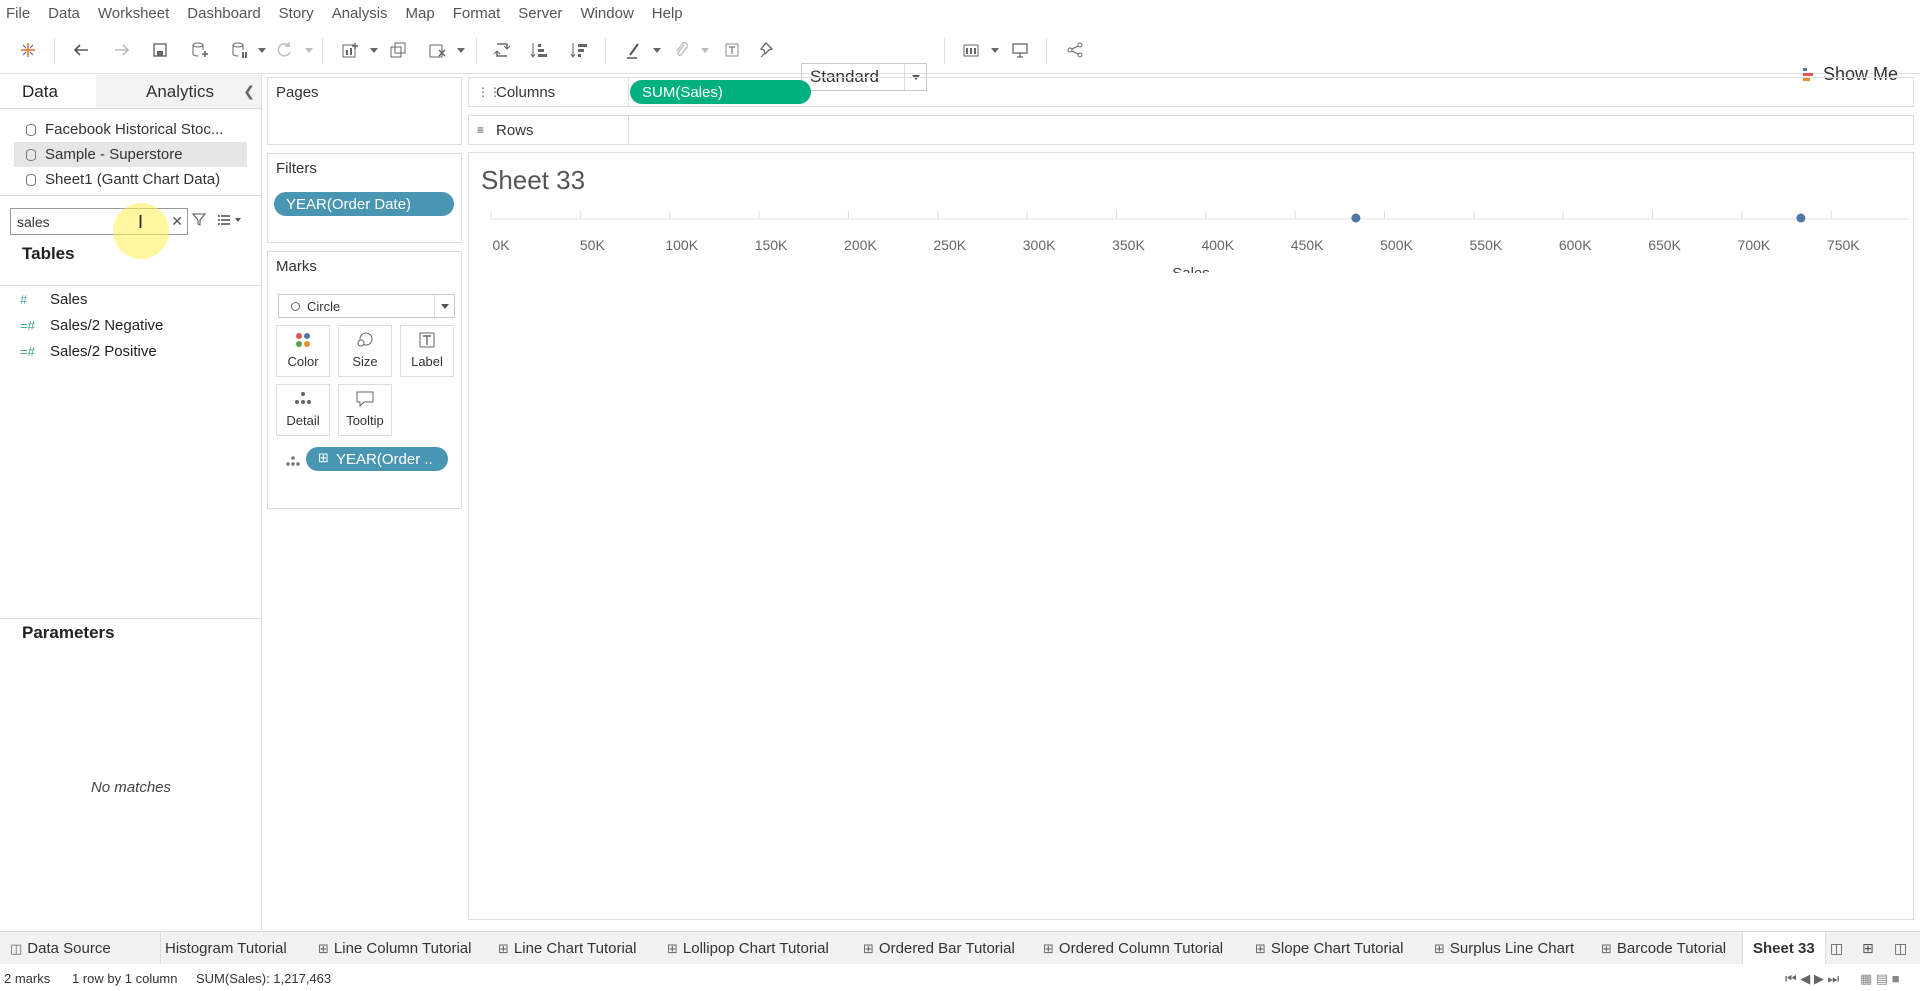 The width and height of the screenshot is (1920, 991). What do you see at coordinates (303, 351) in the screenshot?
I see `color-button: Color` at bounding box center [303, 351].